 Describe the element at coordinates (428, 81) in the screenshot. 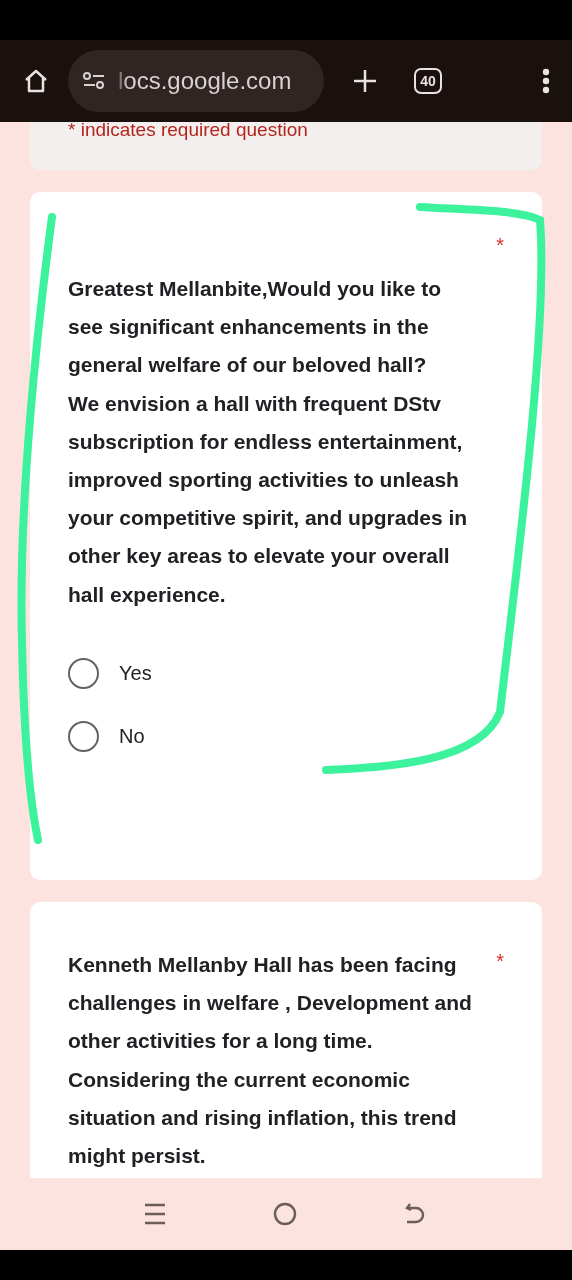

I see `tab-count-button: 40` at that location.